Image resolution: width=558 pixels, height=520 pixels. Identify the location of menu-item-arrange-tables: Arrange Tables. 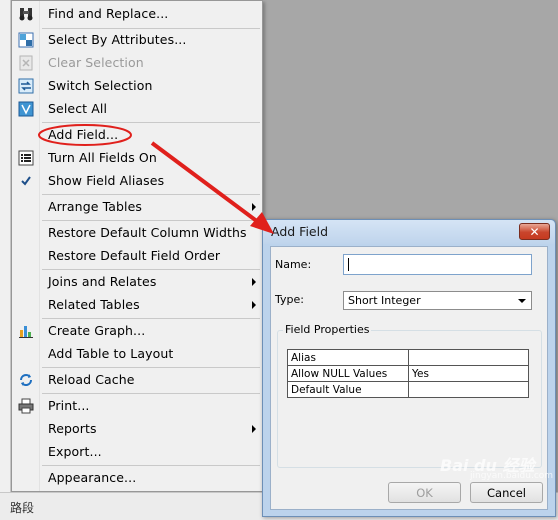
(137, 207).